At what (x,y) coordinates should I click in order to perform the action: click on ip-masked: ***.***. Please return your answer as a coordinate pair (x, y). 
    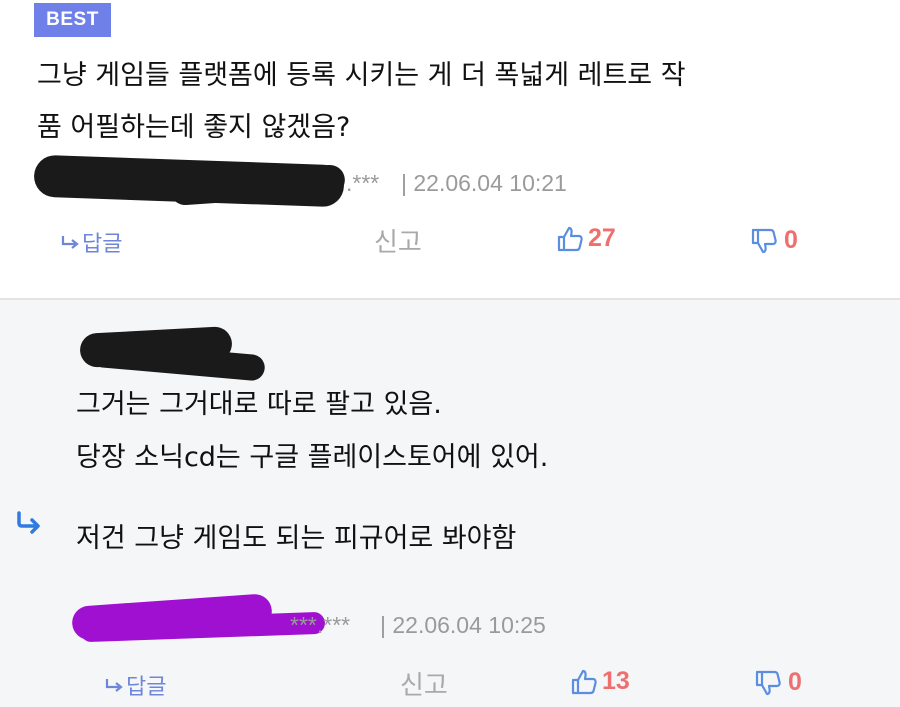
    Looking at the image, I should click on (320, 625).